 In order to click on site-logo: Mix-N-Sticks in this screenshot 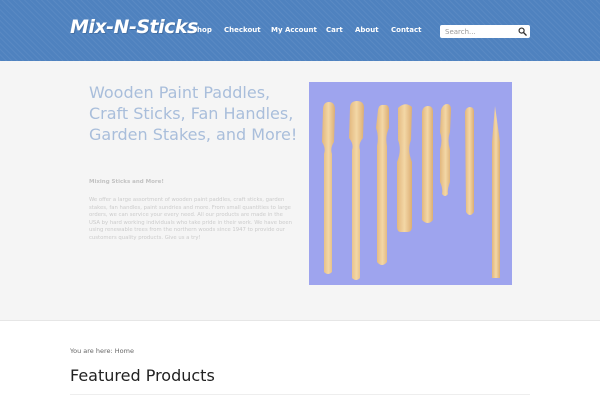, I will do `click(134, 27)`.